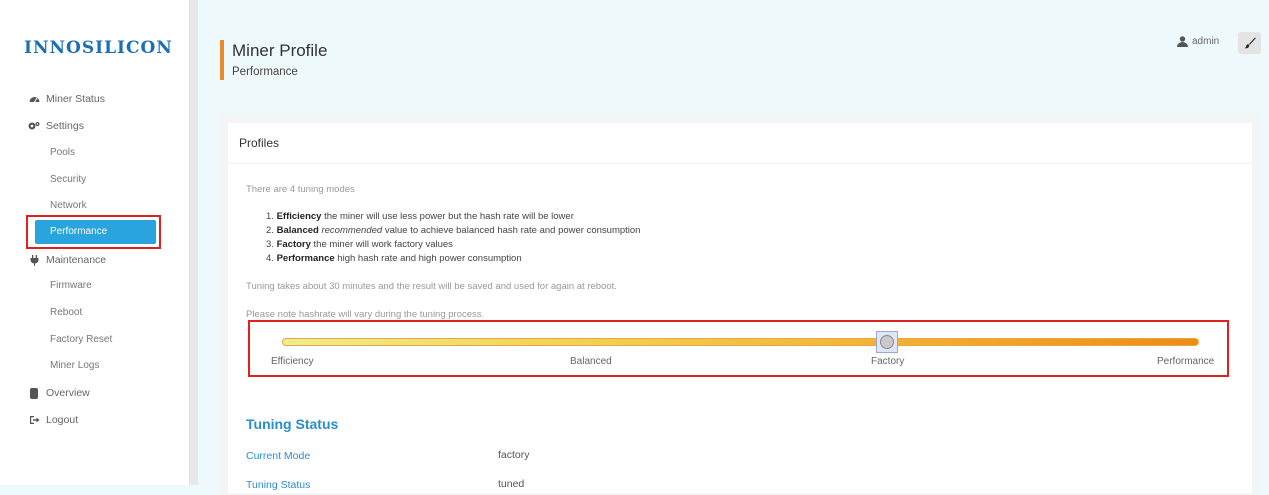 Image resolution: width=1269 pixels, height=495 pixels. I want to click on tuning-status-title: Tuning Status, so click(292, 424).